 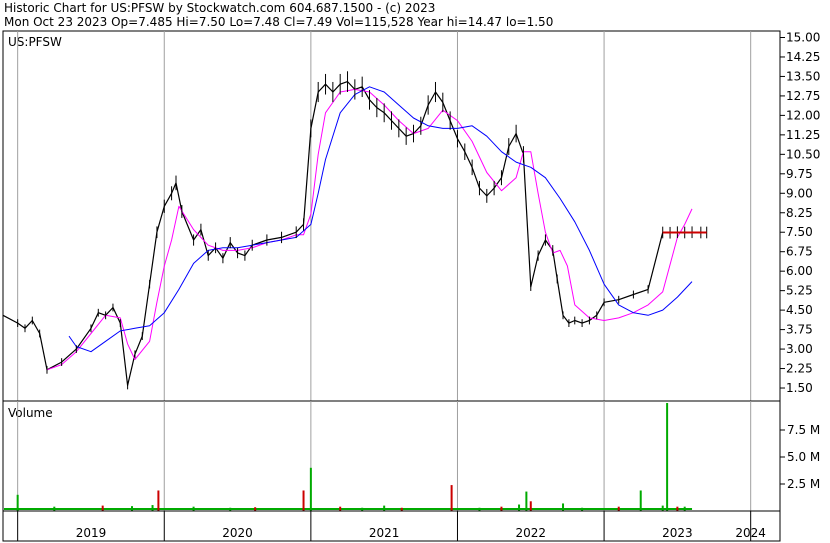 What do you see at coordinates (799, 369) in the screenshot?
I see `price-y-tick-label: 2.25` at bounding box center [799, 369].